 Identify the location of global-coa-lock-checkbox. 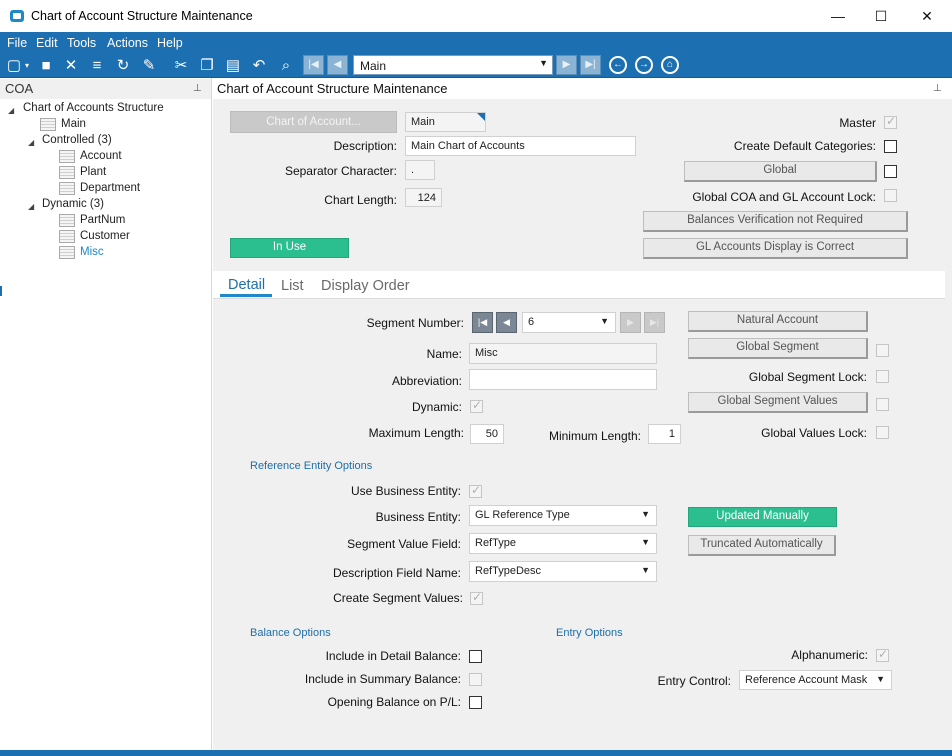
(890, 195).